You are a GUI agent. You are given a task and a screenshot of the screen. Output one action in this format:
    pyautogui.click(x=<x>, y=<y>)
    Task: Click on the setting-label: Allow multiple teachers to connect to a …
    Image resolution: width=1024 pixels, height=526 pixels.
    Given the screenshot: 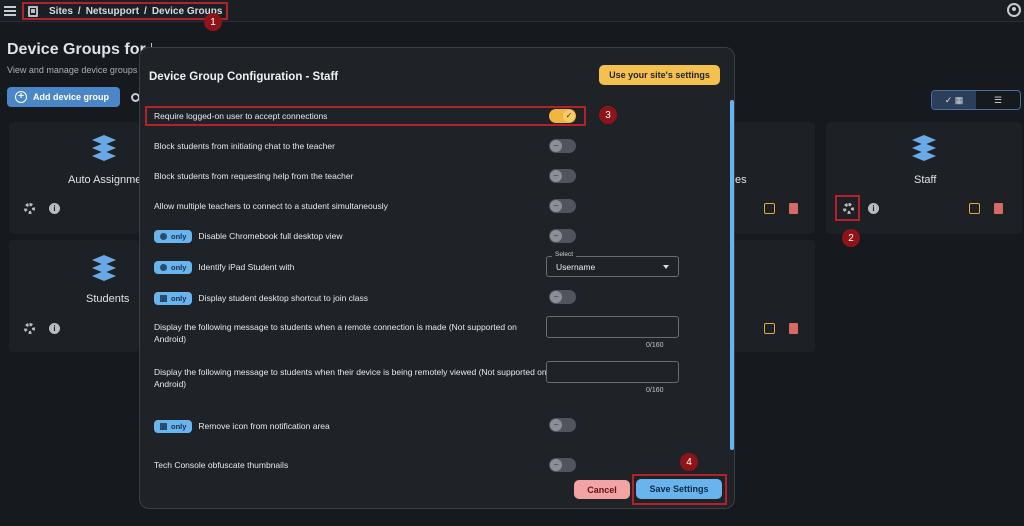 What is the action you would take?
    pyautogui.click(x=271, y=206)
    